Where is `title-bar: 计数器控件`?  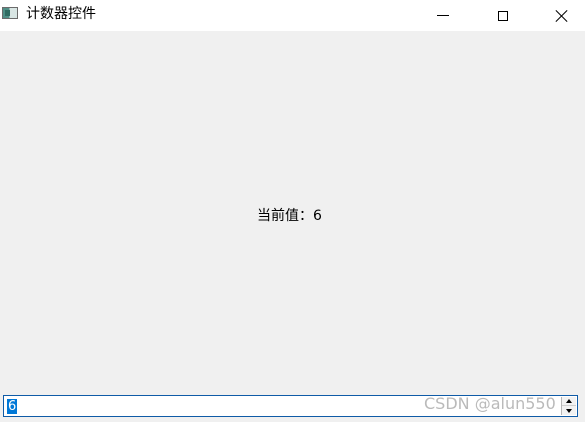
title-bar: 计数器控件 is located at coordinates (292, 15).